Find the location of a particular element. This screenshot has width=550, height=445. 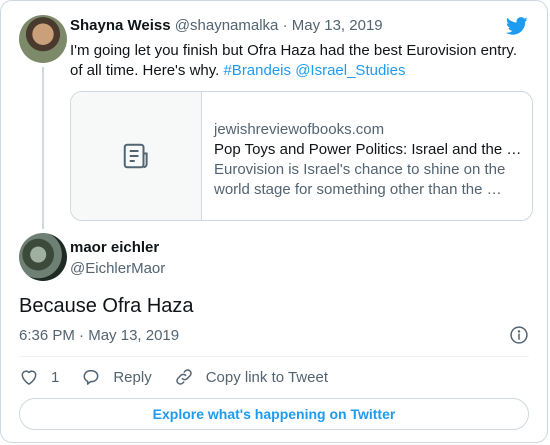

like-count: 1 is located at coordinates (55, 377).